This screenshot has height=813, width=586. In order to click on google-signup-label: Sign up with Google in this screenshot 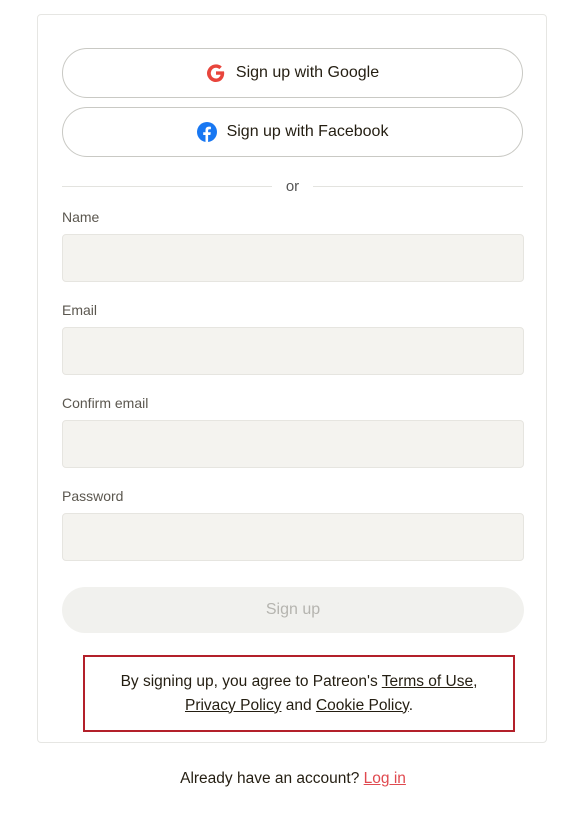, I will do `click(307, 72)`.